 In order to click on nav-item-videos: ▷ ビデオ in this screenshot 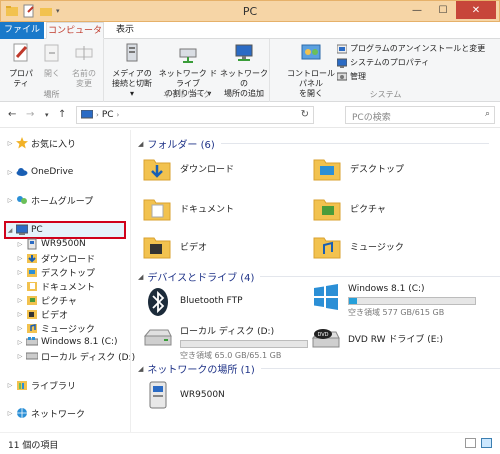, I will do `click(42, 314)`.